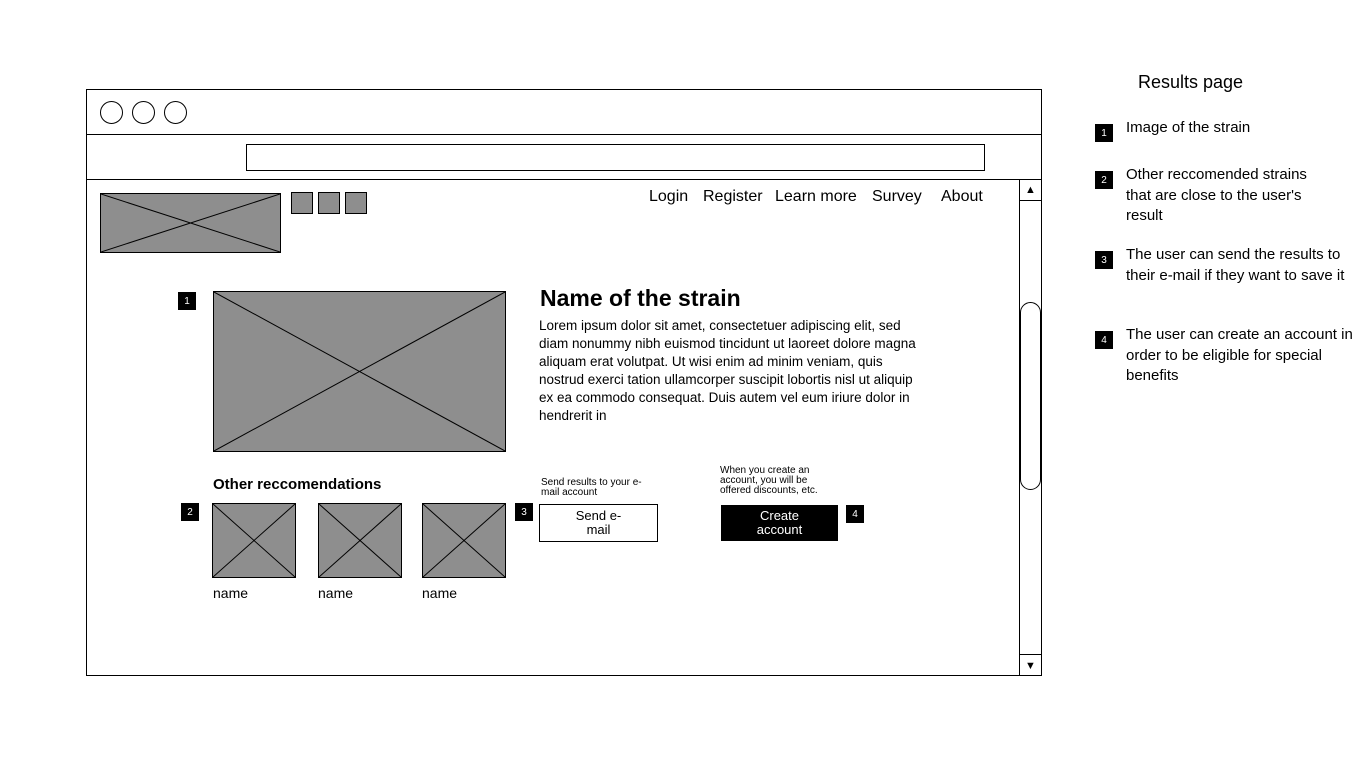  What do you see at coordinates (779, 523) in the screenshot?
I see `create-account-button: Create account` at bounding box center [779, 523].